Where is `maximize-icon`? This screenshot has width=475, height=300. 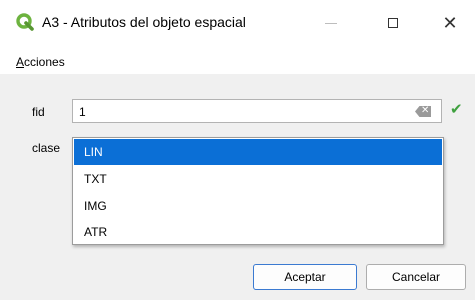 maximize-icon is located at coordinates (393, 23).